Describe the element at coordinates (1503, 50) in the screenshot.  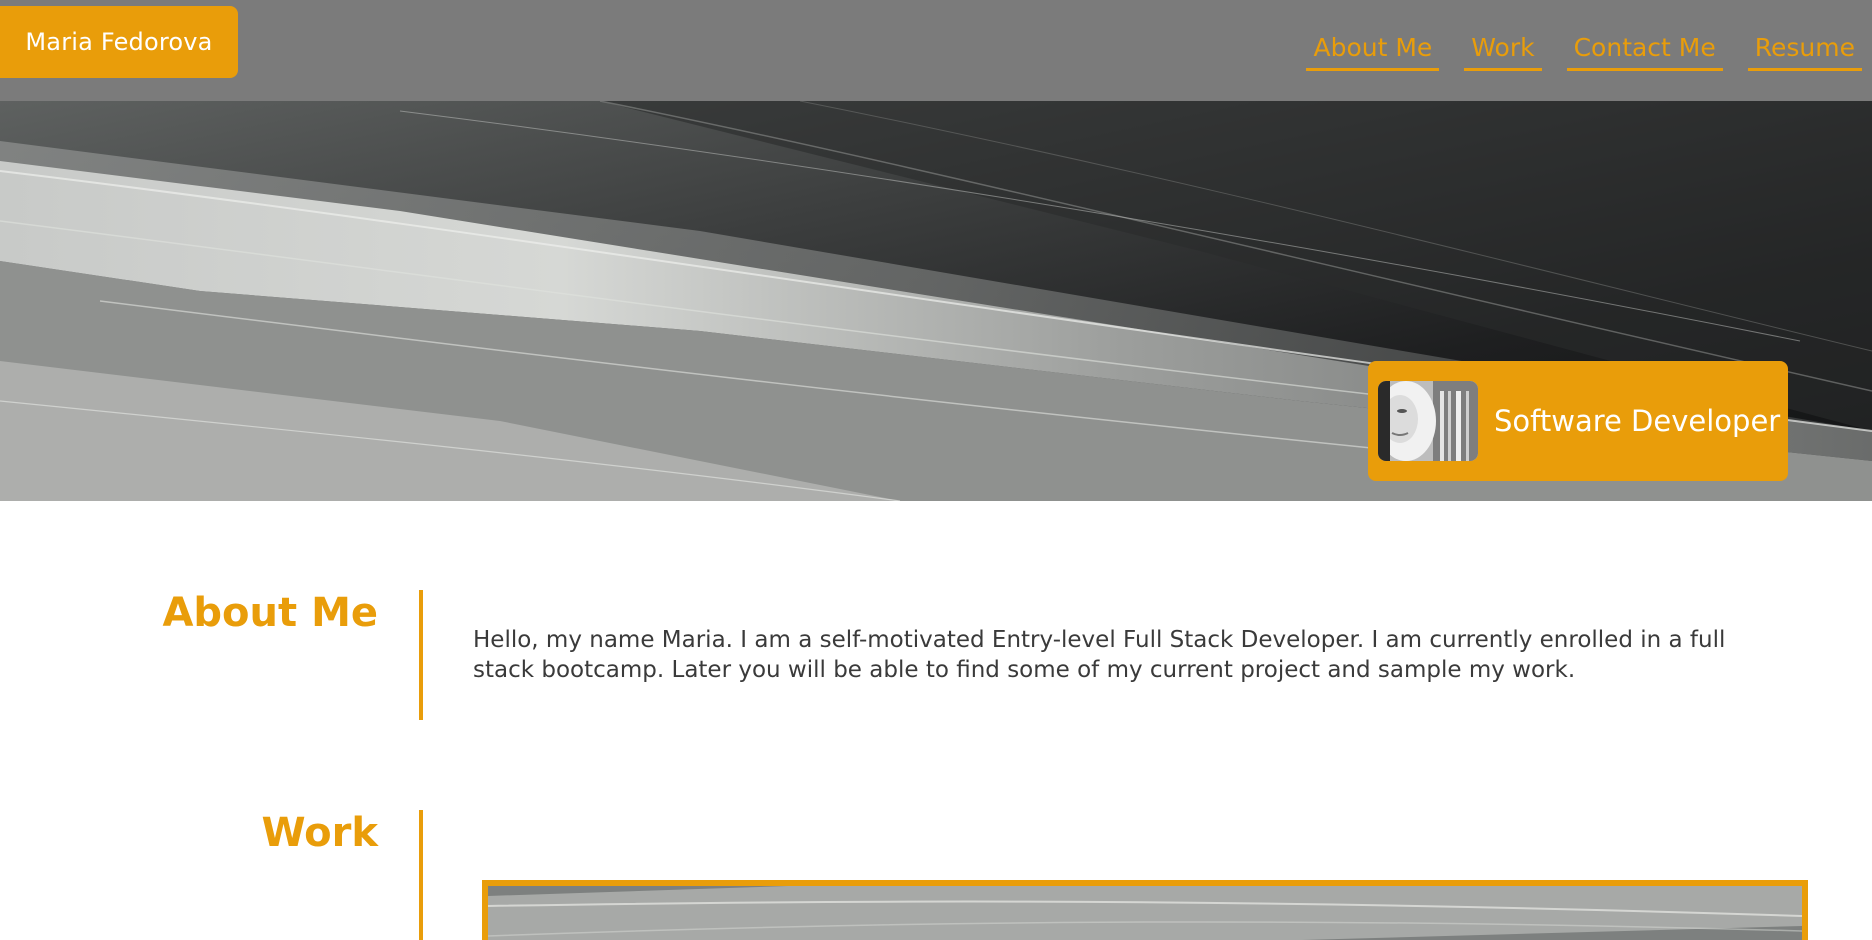
I see `nav-link-work: Work` at that location.